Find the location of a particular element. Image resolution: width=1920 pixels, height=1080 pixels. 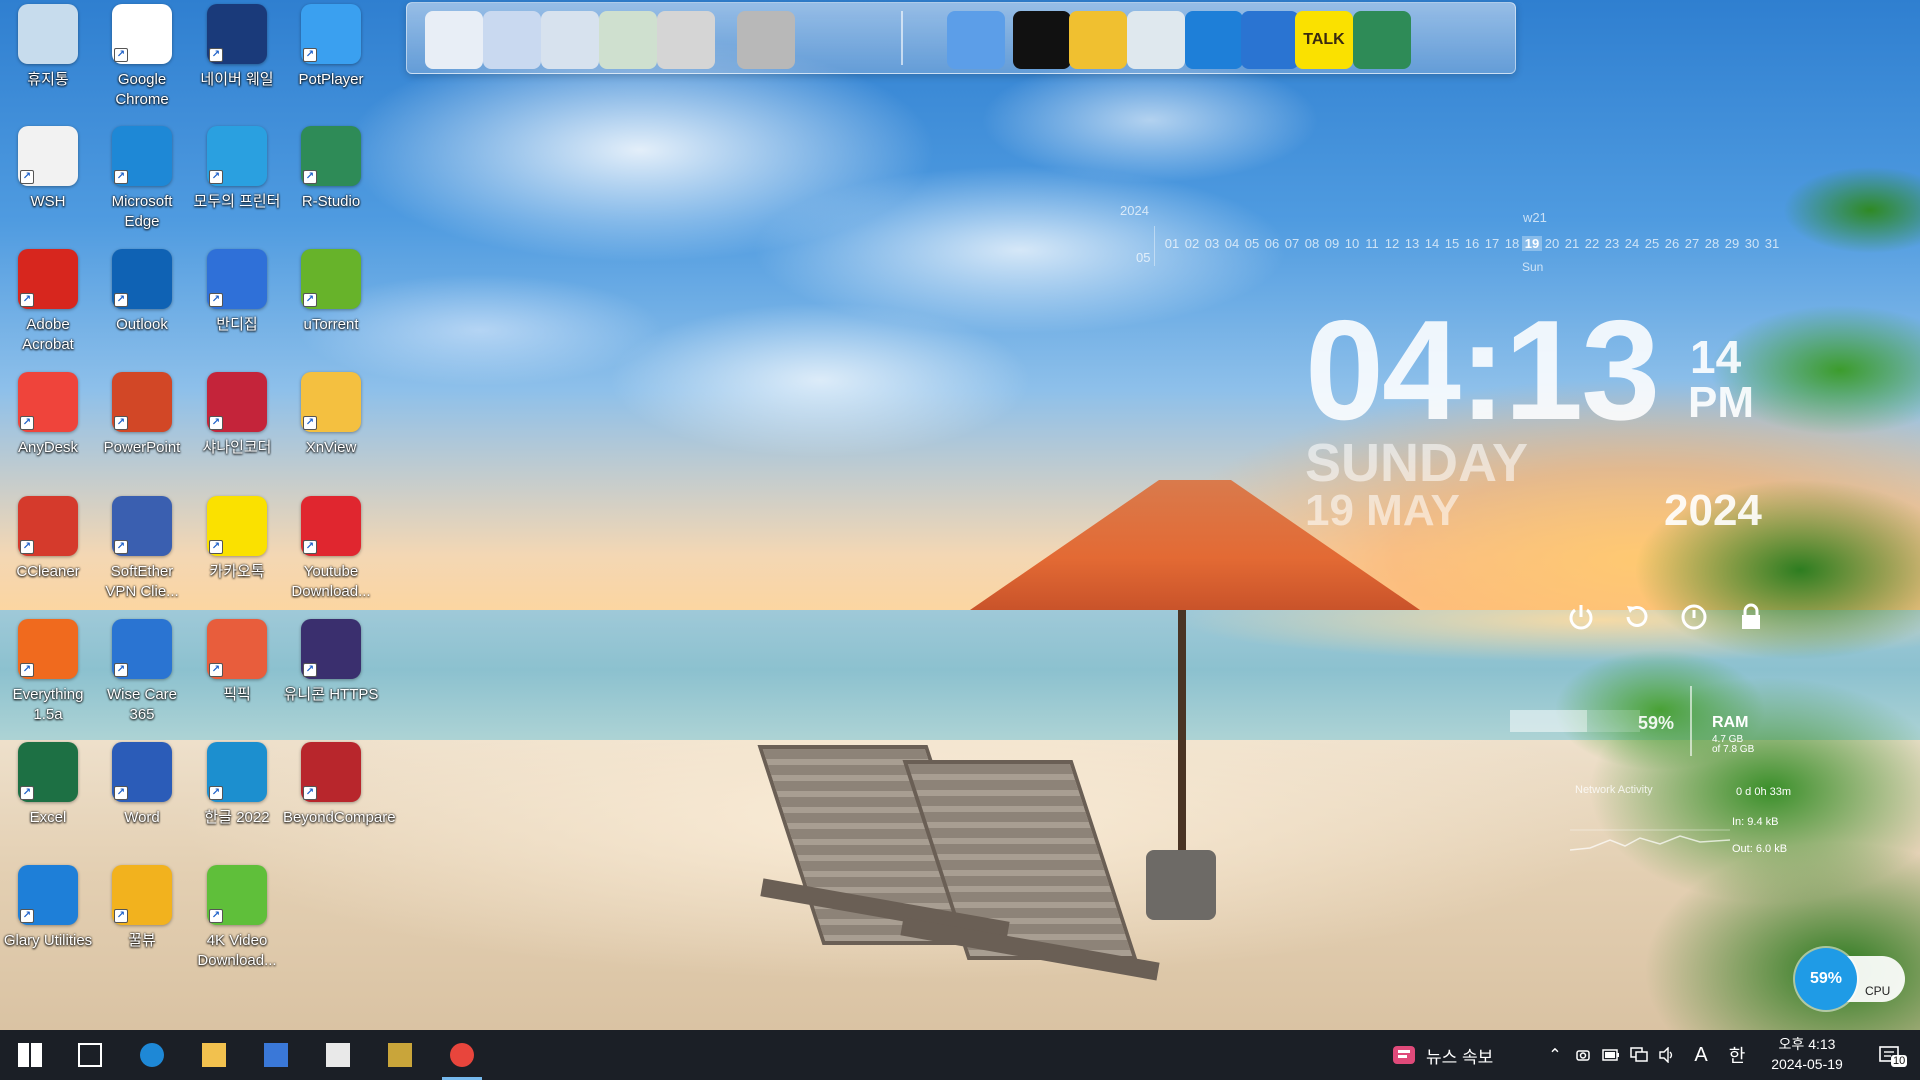

desktop-shortcut: ↗ 유니콘 HTTPS is located at coordinates (331, 678).